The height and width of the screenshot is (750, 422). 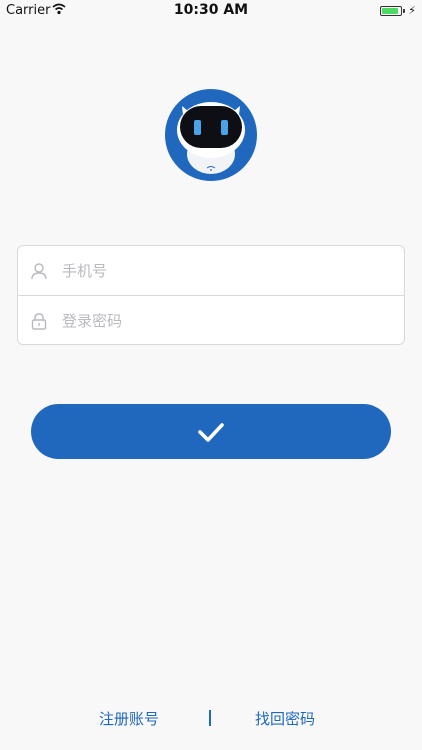 I want to click on status-bar: Carrier 10:30 AM ⚡, so click(x=211, y=11).